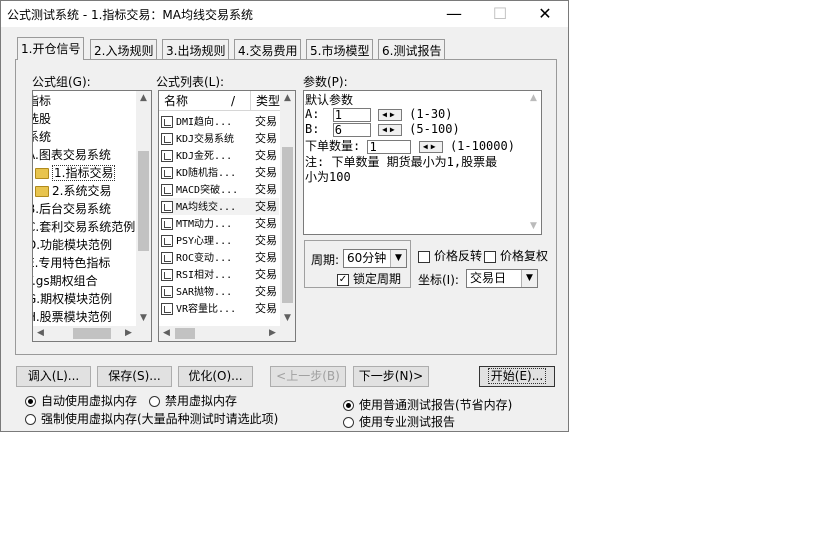 The image size is (839, 540). What do you see at coordinates (219, 121) in the screenshot?
I see `list-item: DMI趋向... 交易` at bounding box center [219, 121].